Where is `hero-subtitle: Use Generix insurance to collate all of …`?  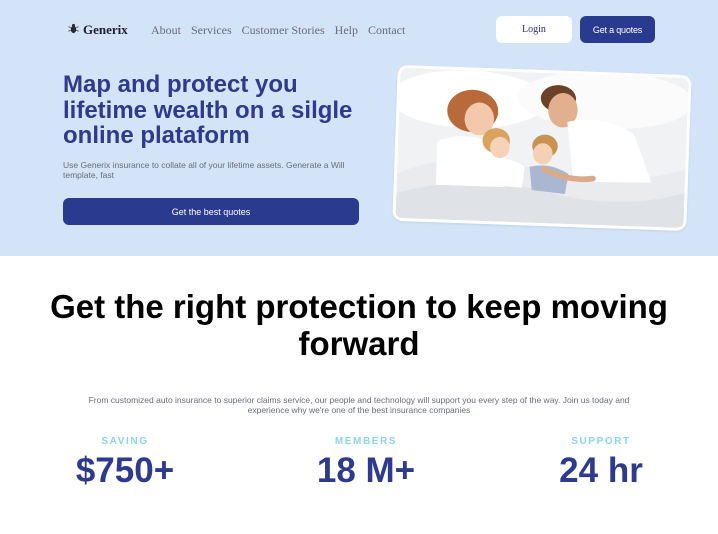
hero-subtitle: Use Generix insurance to collate all of … is located at coordinates (204, 170).